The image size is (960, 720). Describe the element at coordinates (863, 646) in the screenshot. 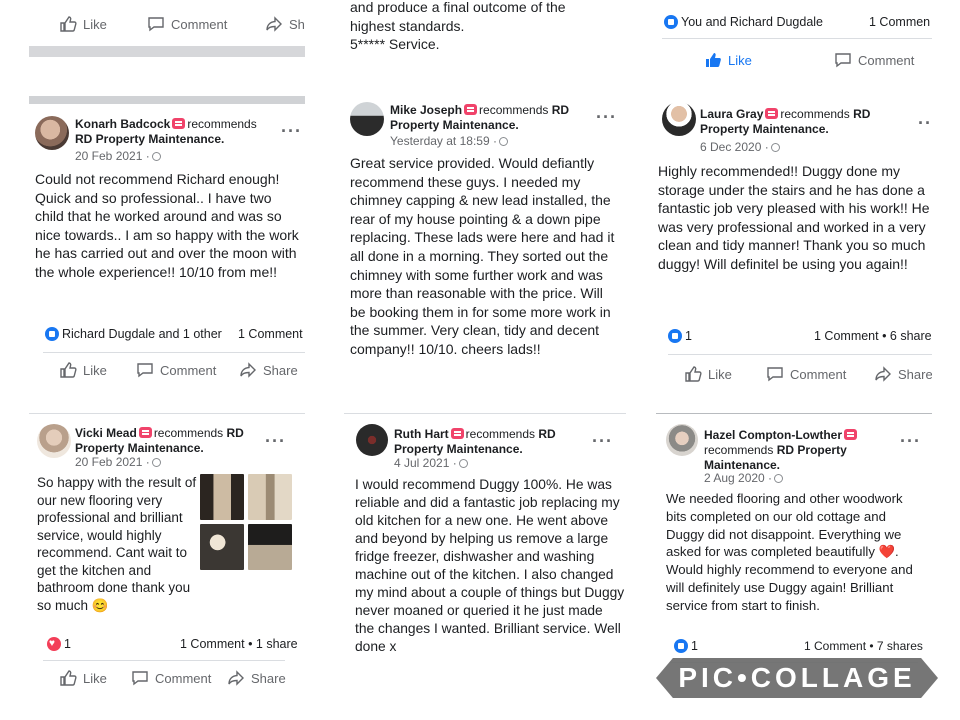

I see `comment-share-count: 1 Comment • 7 shares` at that location.